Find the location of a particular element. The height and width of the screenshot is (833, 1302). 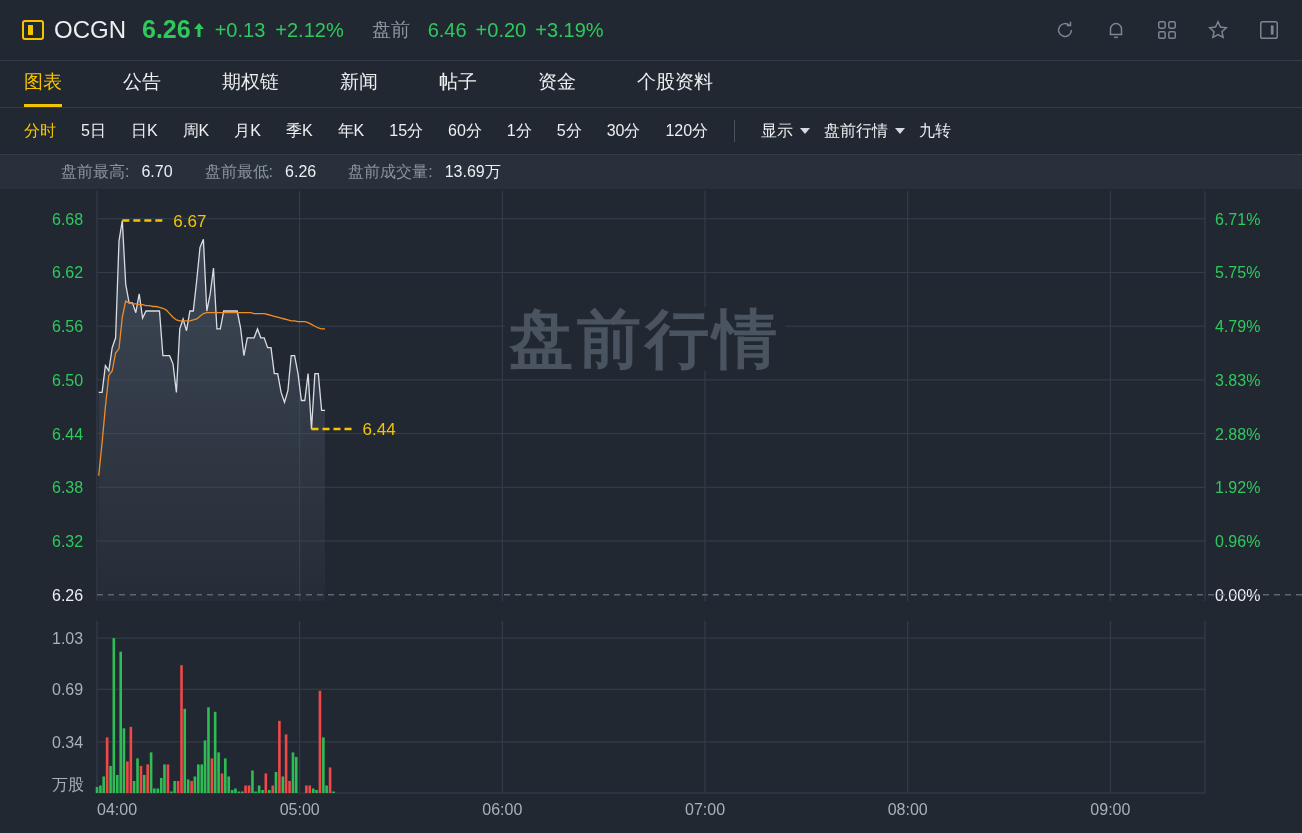

axis-label: 6.71% is located at coordinates (1238, 219).